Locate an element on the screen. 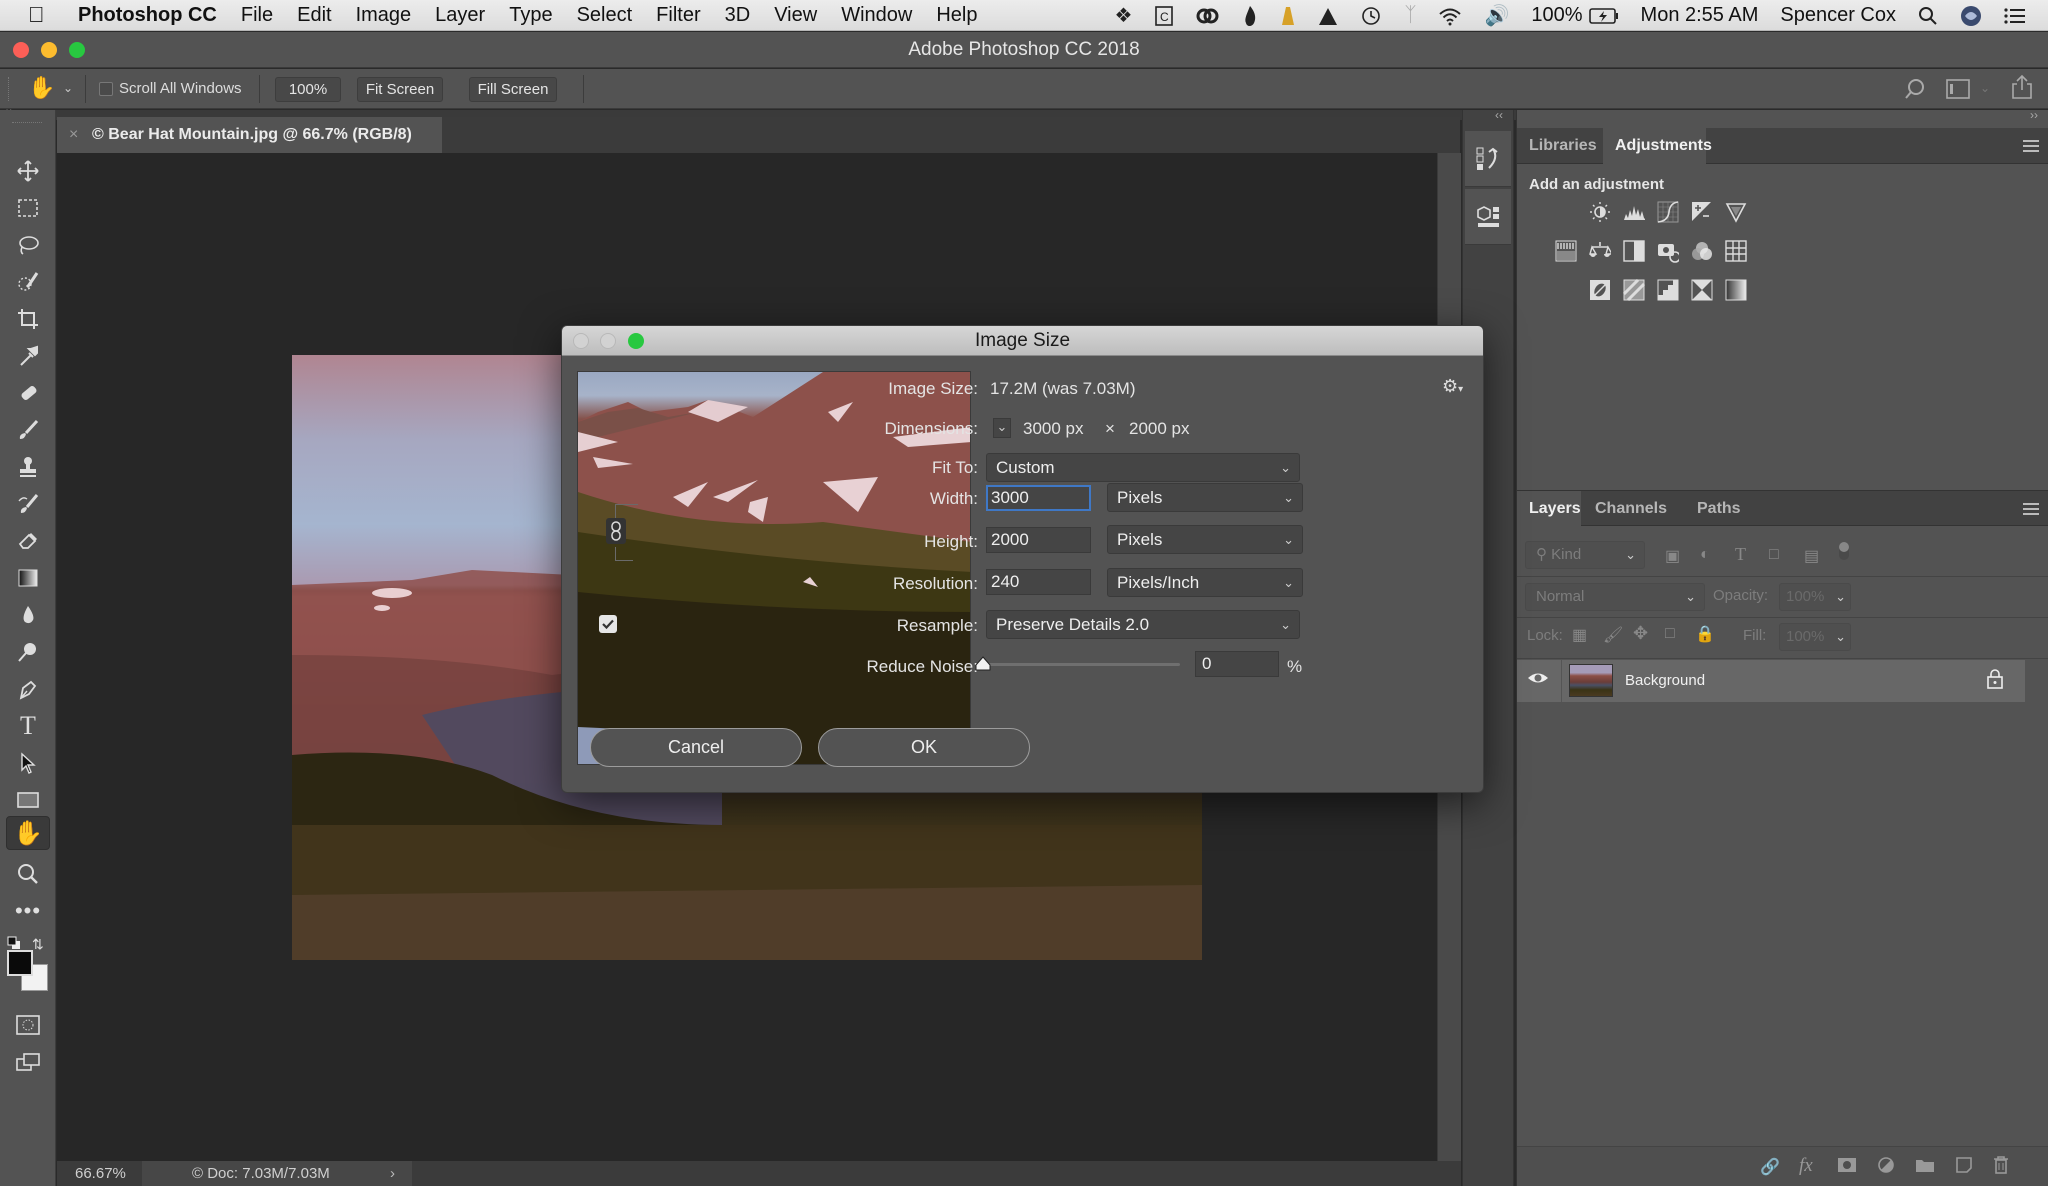 This screenshot has width=2048, height=1186. default-colors-icon is located at coordinates (14, 943).